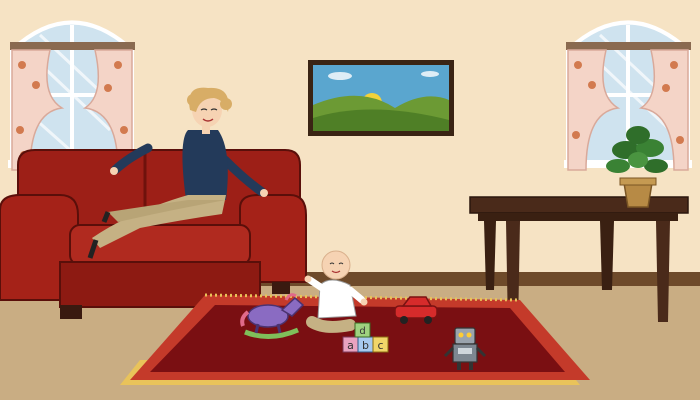 The image size is (700, 400). I want to click on block-1-letter: a, so click(350, 345).